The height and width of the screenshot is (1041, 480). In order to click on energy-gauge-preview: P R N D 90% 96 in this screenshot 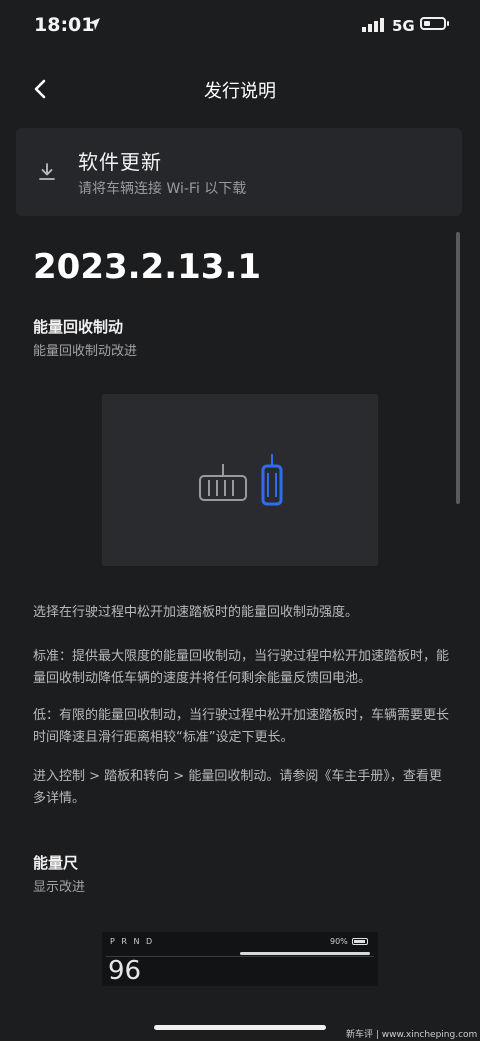, I will do `click(240, 959)`.